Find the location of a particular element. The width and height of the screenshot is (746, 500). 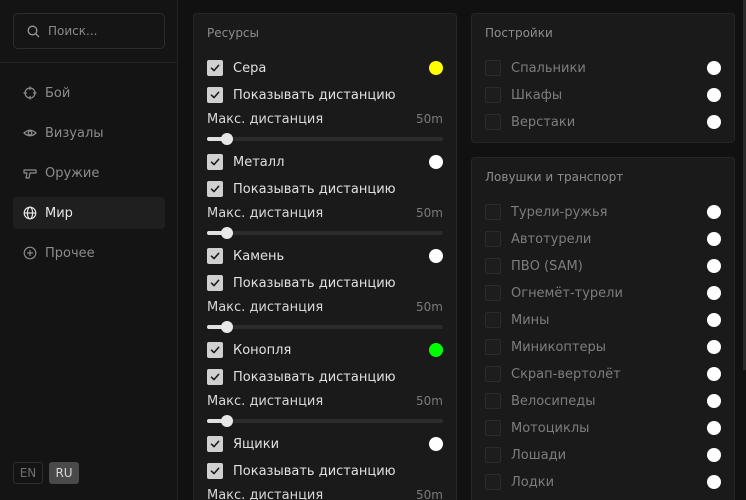

trap-toggle-row: Турели-ружья is located at coordinates (603, 212).